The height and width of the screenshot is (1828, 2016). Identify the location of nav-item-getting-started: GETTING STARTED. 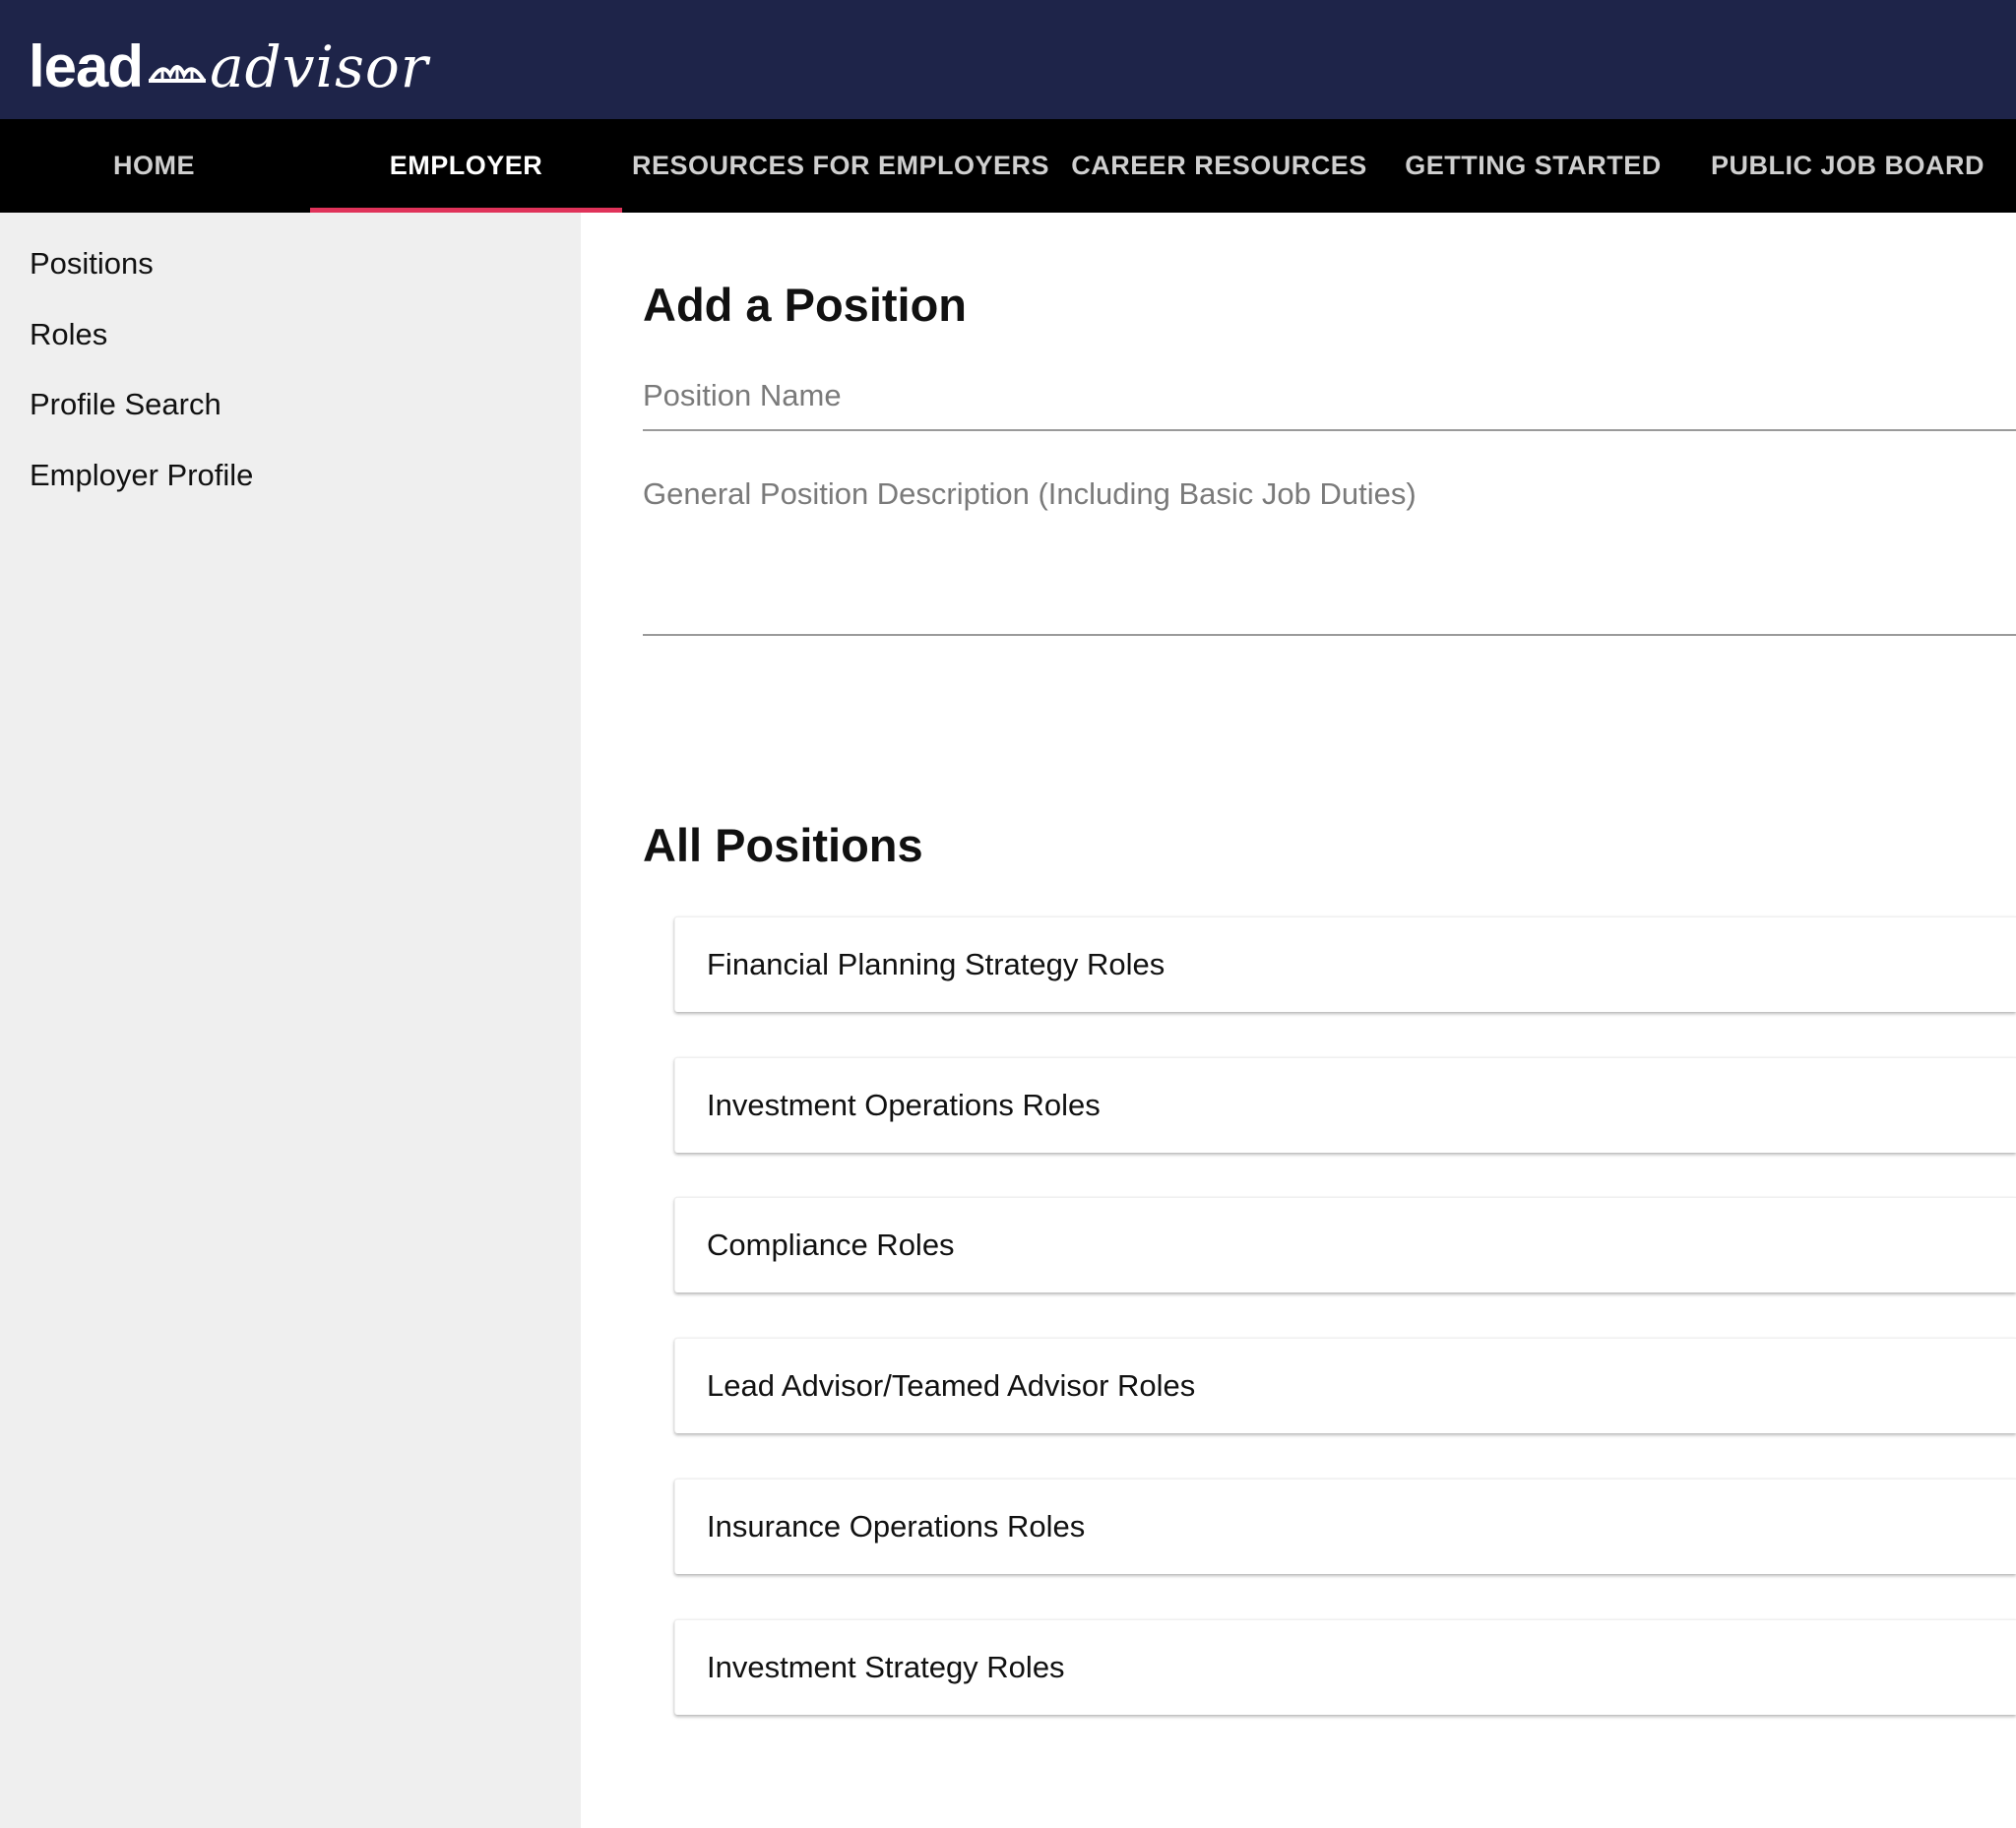
(1533, 166).